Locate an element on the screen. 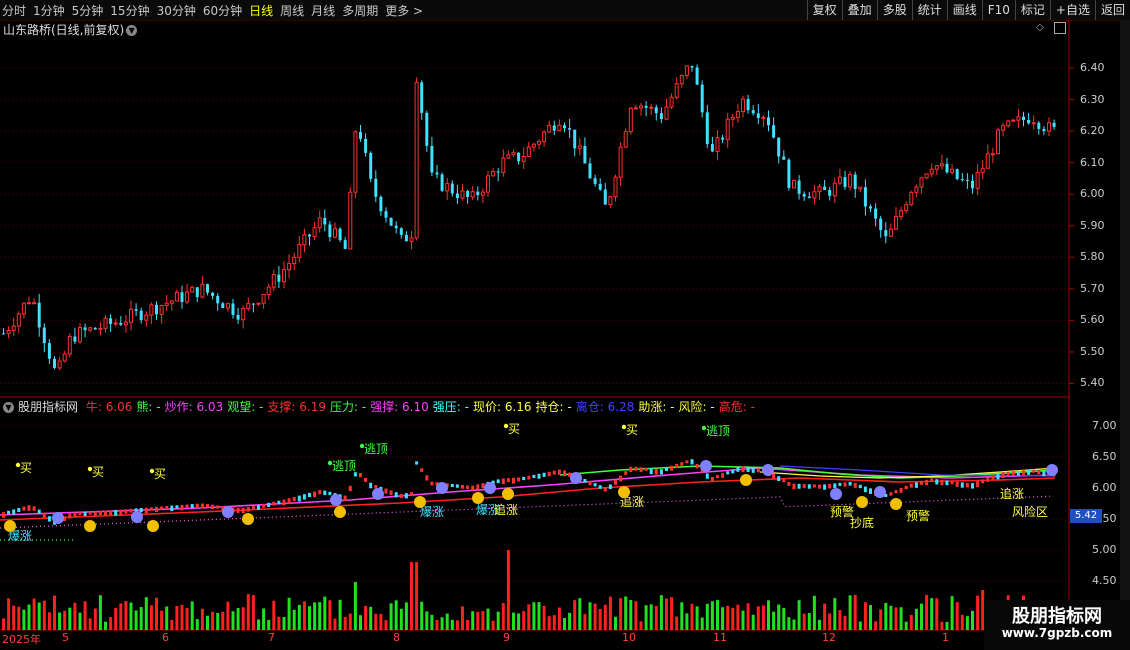 The image size is (1130, 650). toolbar-button-0: 复权 is located at coordinates (824, 10).